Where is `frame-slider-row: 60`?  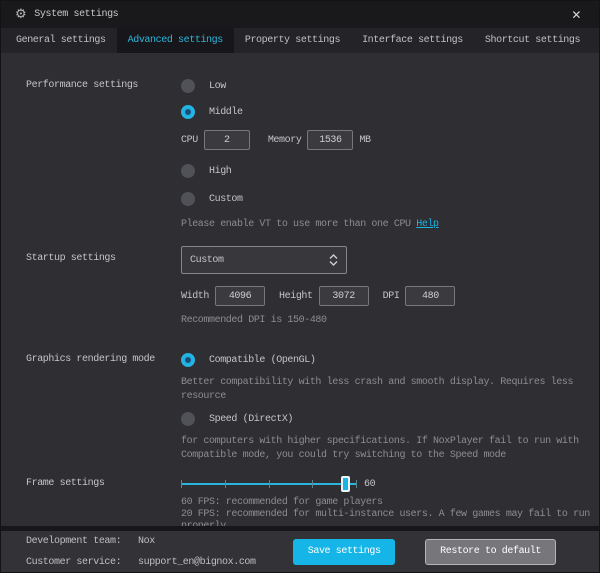 frame-slider-row: 60 is located at coordinates (390, 484).